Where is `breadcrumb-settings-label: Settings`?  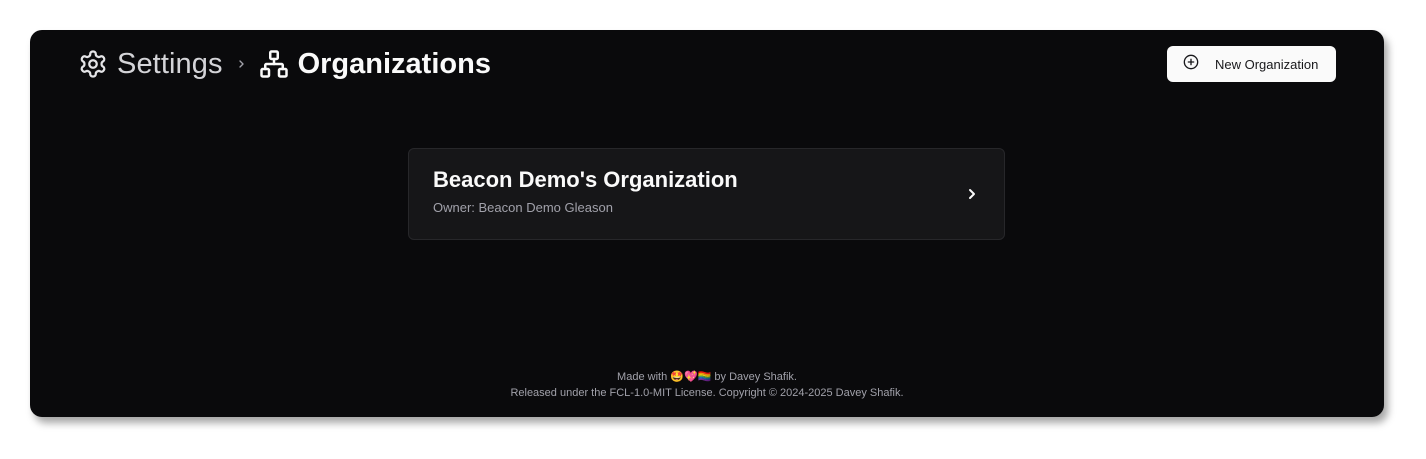 breadcrumb-settings-label: Settings is located at coordinates (170, 63).